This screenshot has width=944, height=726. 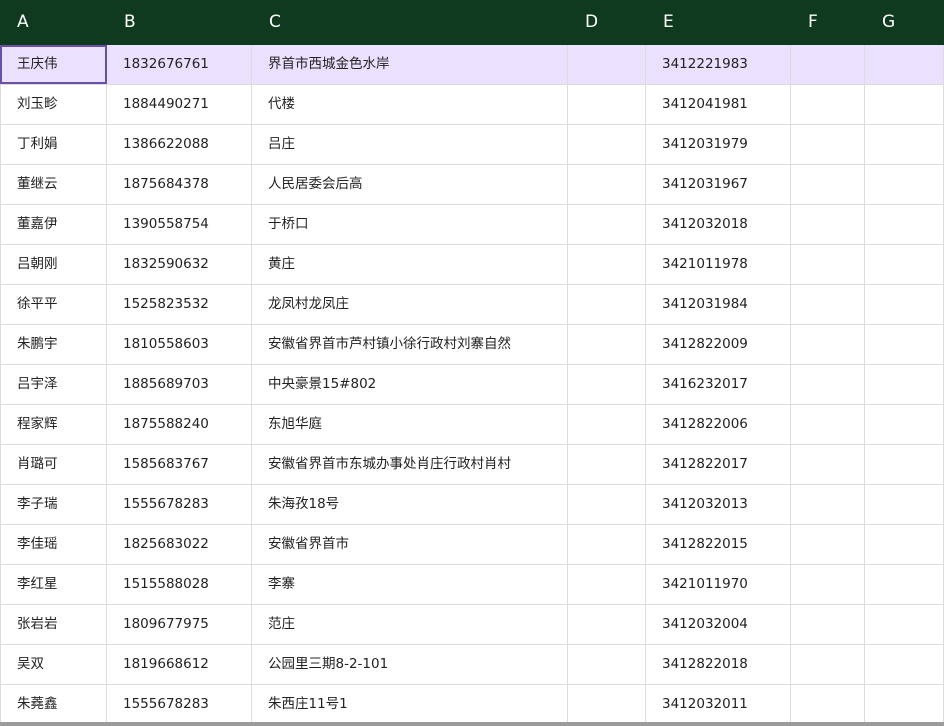 I want to click on cell-e: 3412822015, so click(x=718, y=544).